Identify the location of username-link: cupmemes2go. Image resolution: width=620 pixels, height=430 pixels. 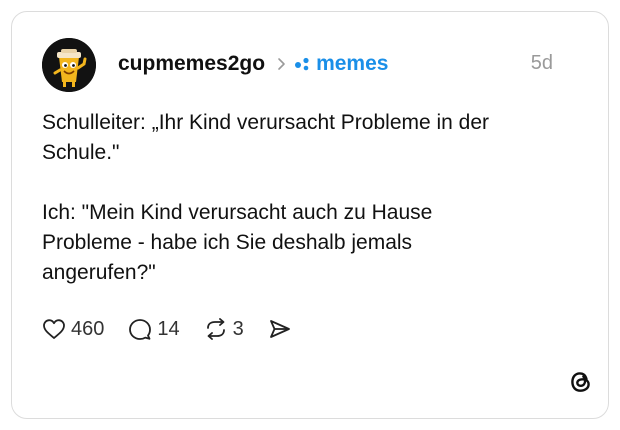
(191, 64).